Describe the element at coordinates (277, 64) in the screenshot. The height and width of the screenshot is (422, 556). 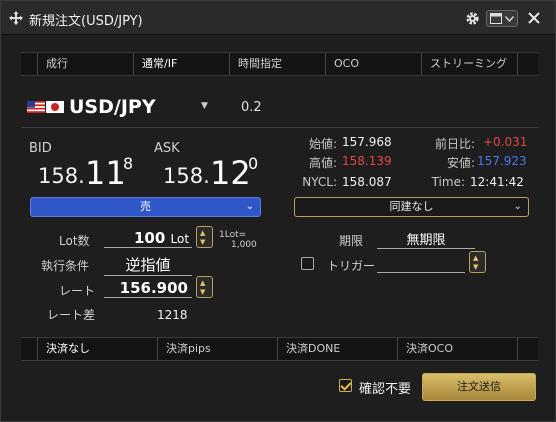
I see `tab-time-specified: 時間指定` at that location.